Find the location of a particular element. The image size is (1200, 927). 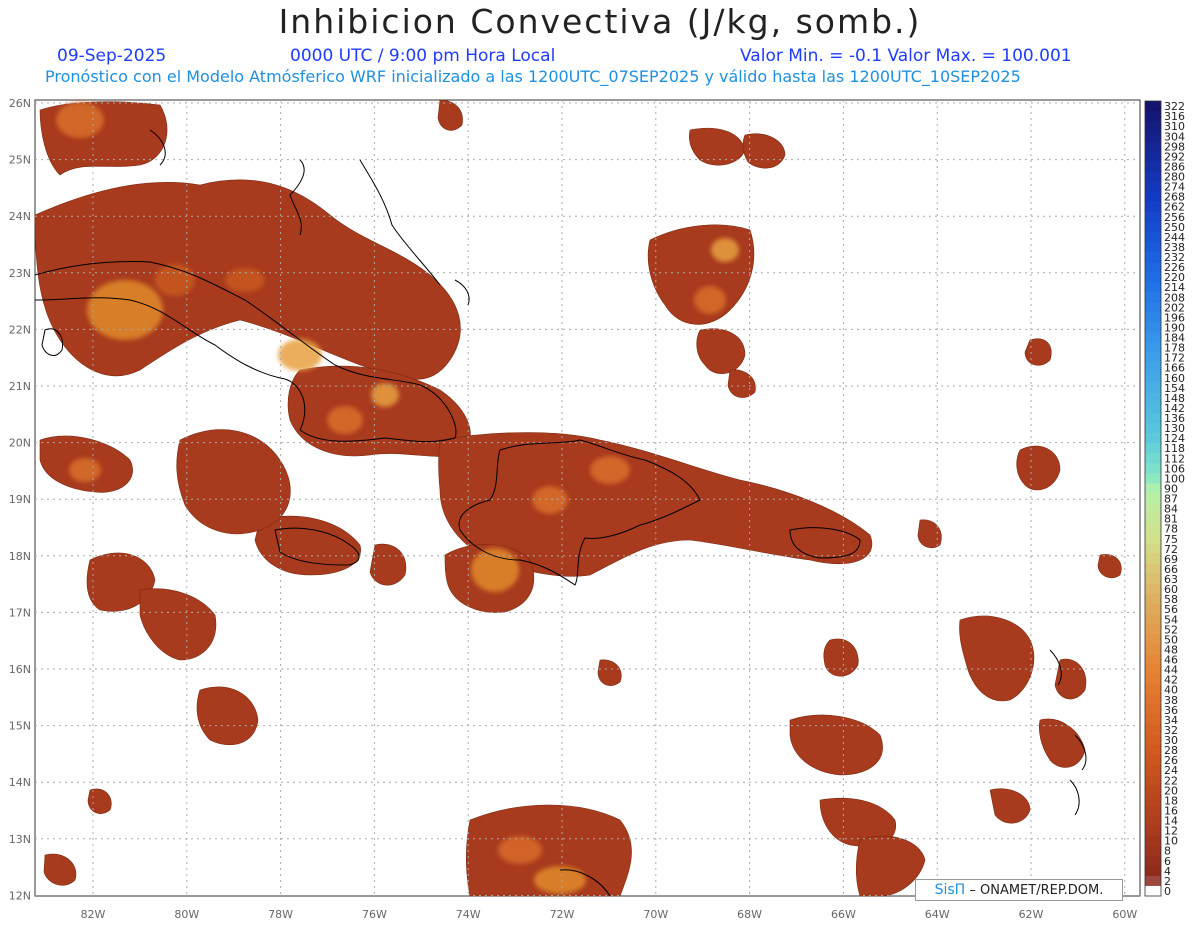

sispi-logo: SisΠ is located at coordinates (950, 890).